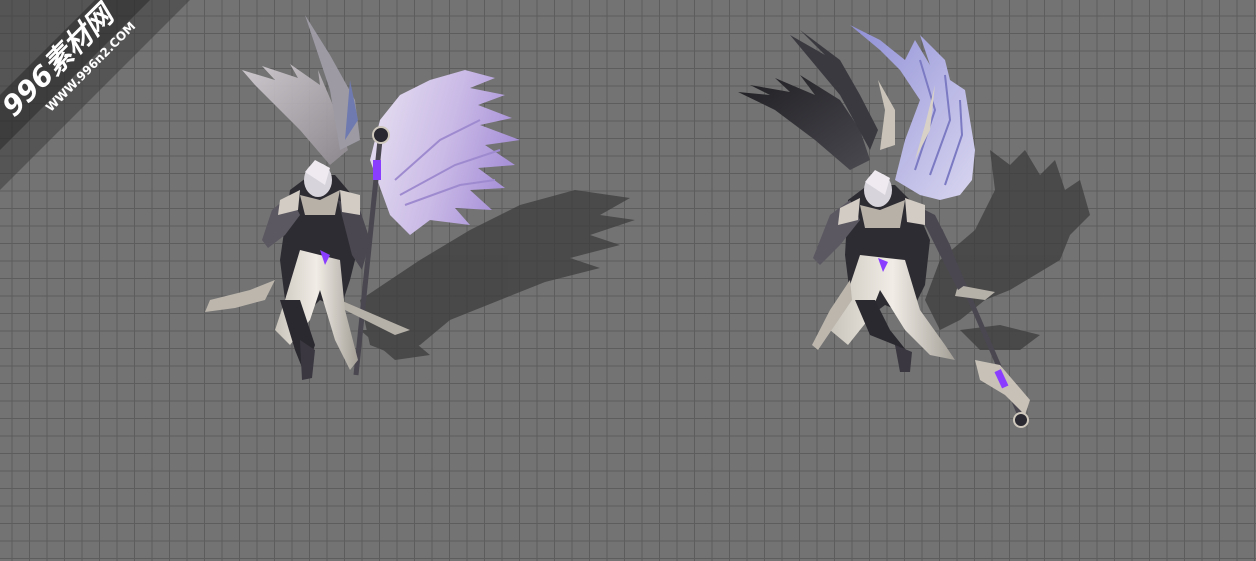  I want to click on character-body, so click(287, 270).